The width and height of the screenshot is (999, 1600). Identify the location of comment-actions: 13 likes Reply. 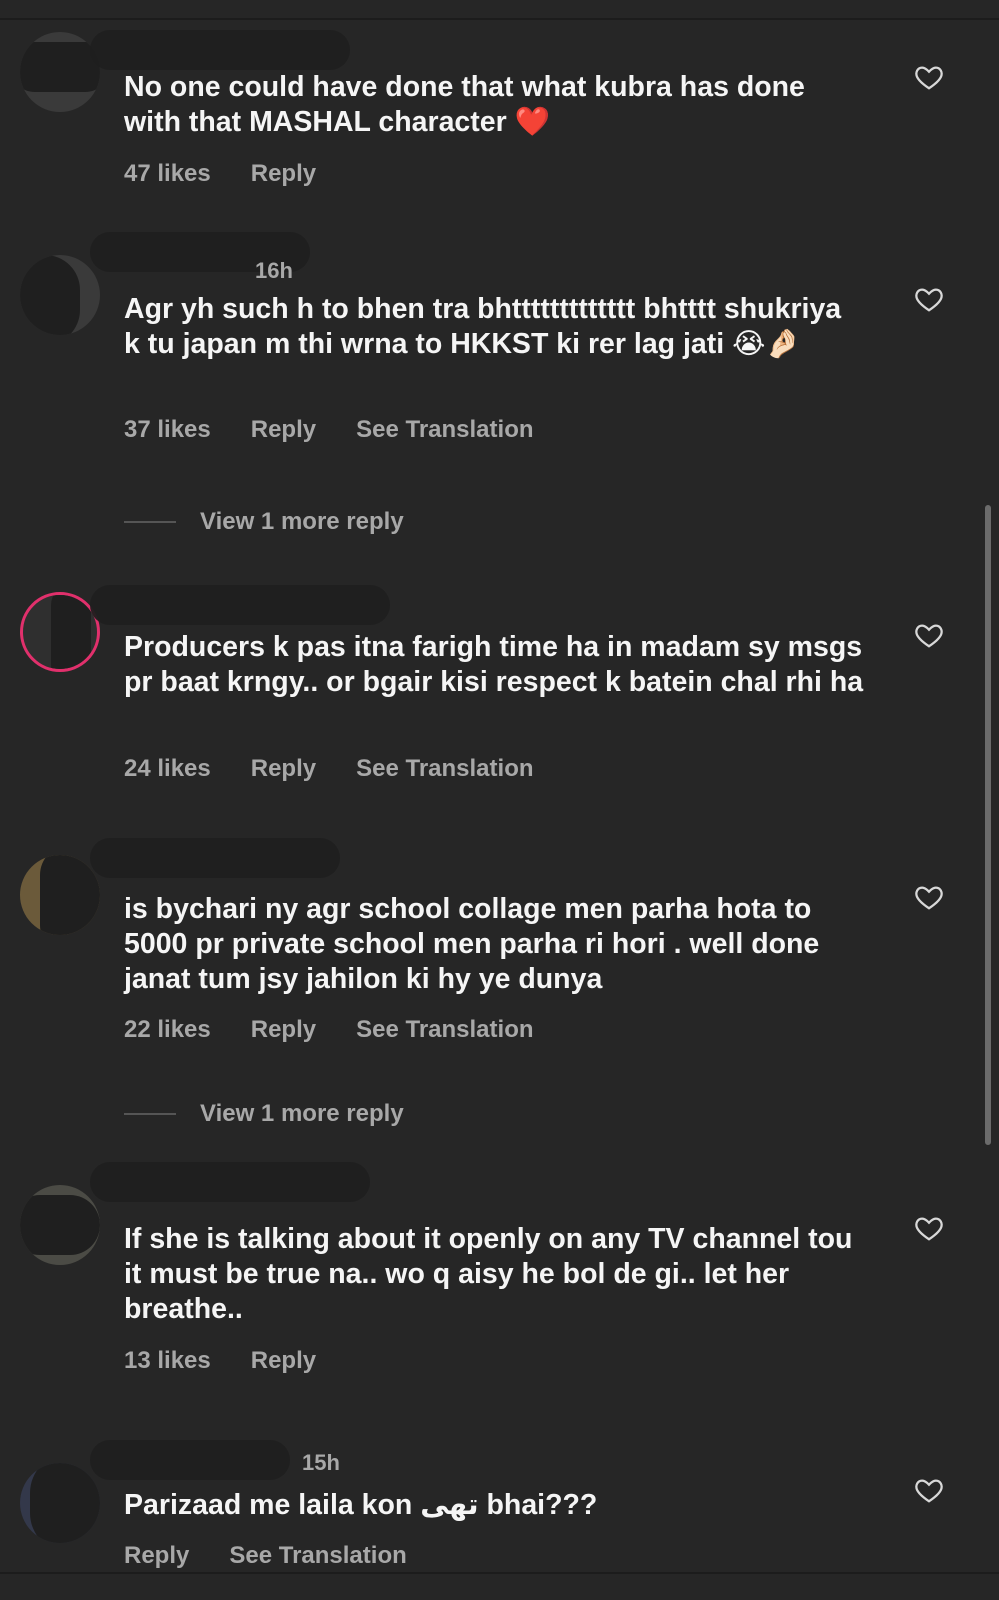
(220, 1361).